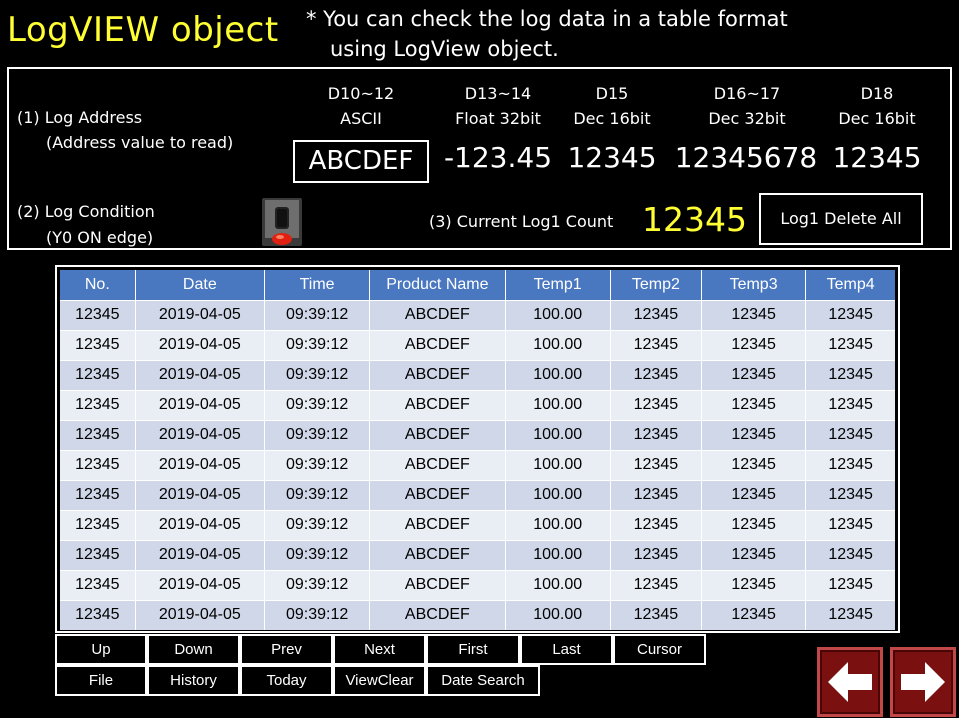 Image resolution: width=959 pixels, height=718 pixels. What do you see at coordinates (193, 649) in the screenshot?
I see `down-button: Down` at bounding box center [193, 649].